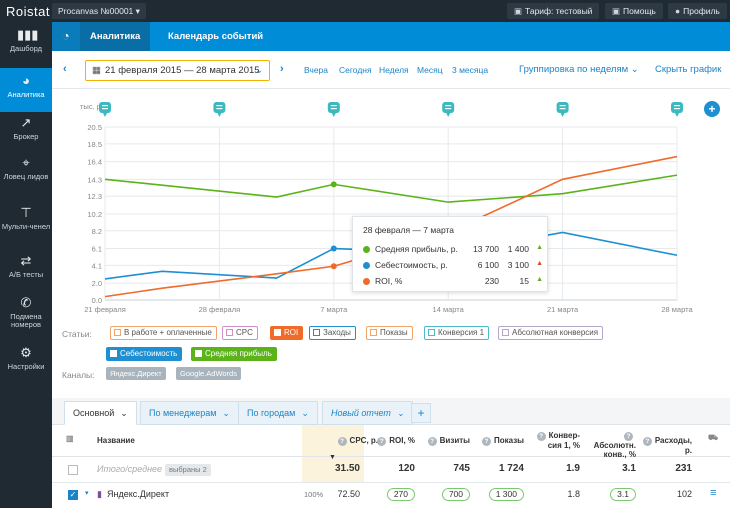  Describe the element at coordinates (453, 266) in the screenshot. I see `tooltip-row: Себестоимость, р. 6 100 3 100 ▲` at that location.